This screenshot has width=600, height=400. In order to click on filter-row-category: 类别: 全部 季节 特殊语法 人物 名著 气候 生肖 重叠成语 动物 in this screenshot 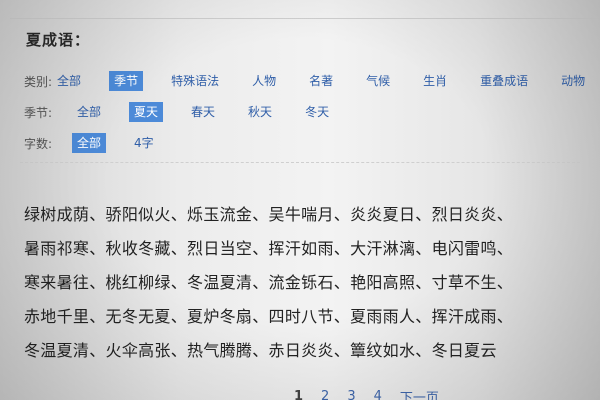, I will do `click(312, 81)`.